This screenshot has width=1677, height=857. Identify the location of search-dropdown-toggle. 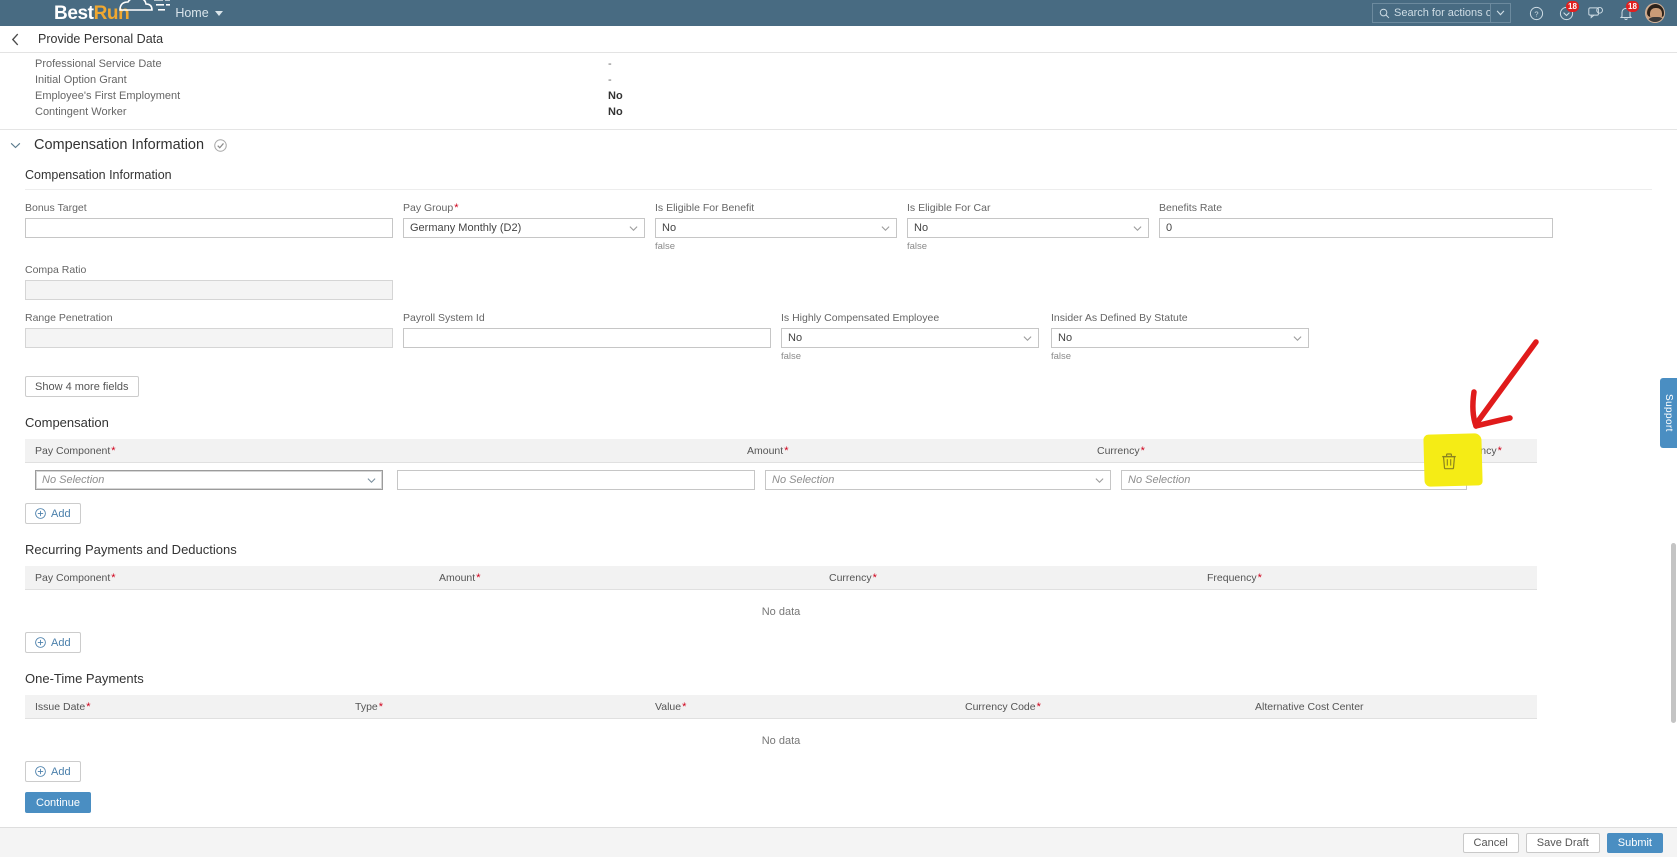
(1500, 13).